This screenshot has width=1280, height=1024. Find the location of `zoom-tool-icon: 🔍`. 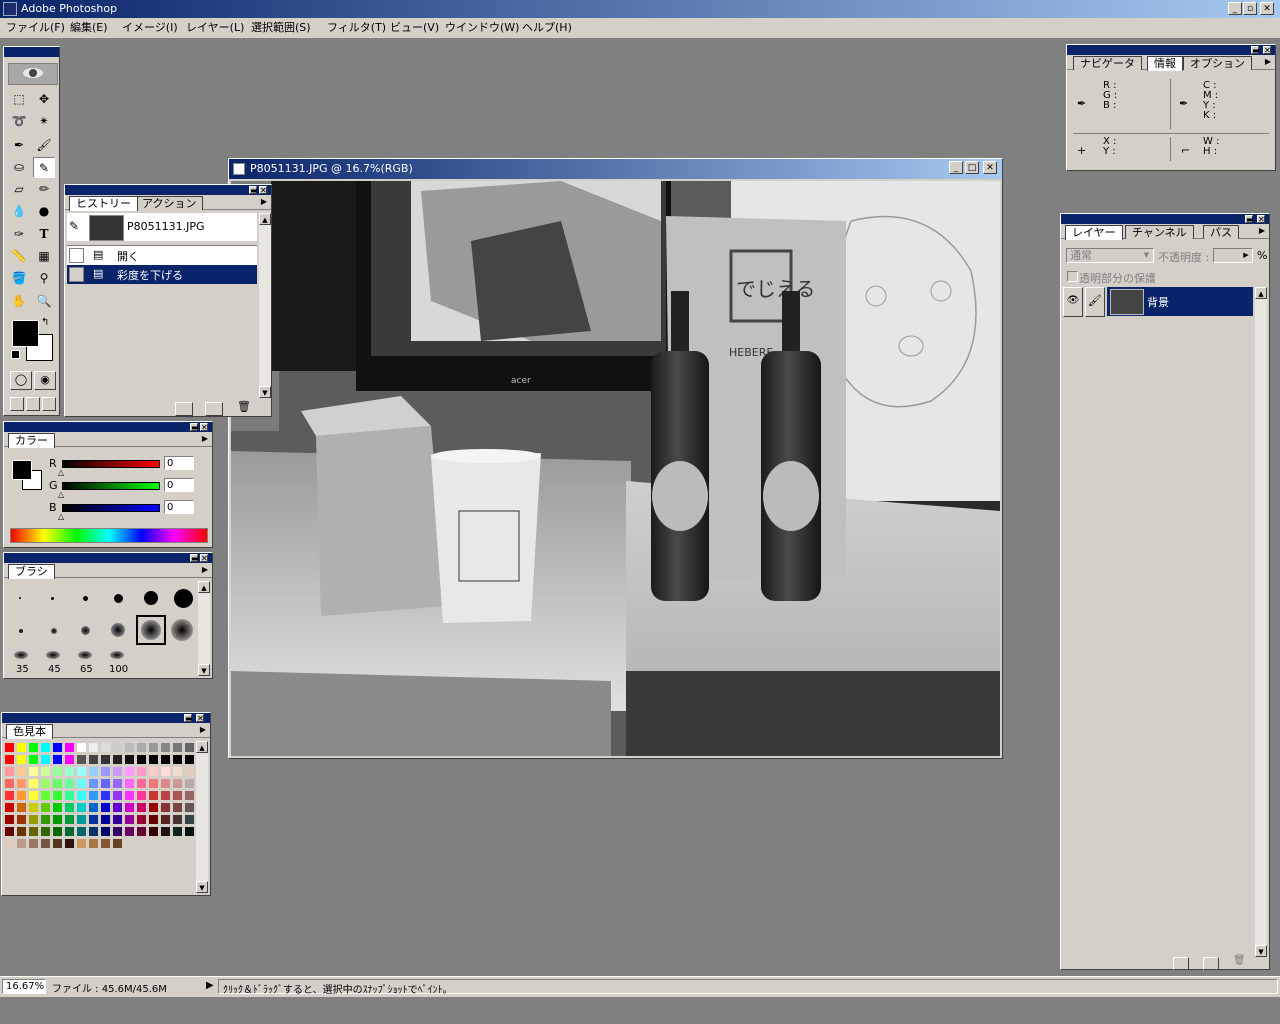

zoom-tool-icon: 🔍 is located at coordinates (44, 301).